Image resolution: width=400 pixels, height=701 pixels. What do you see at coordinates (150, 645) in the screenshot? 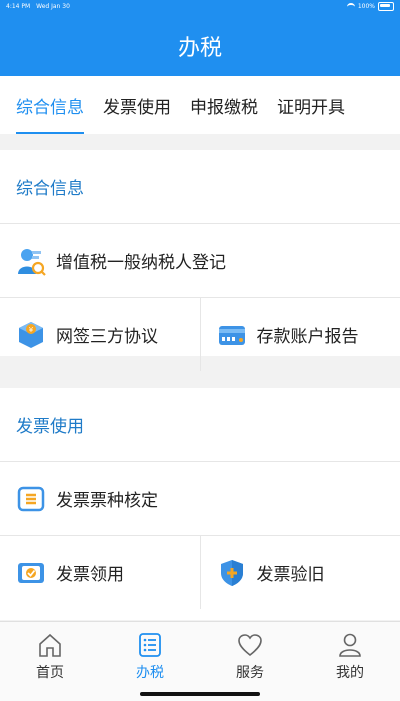
I see `list-icon` at bounding box center [150, 645].